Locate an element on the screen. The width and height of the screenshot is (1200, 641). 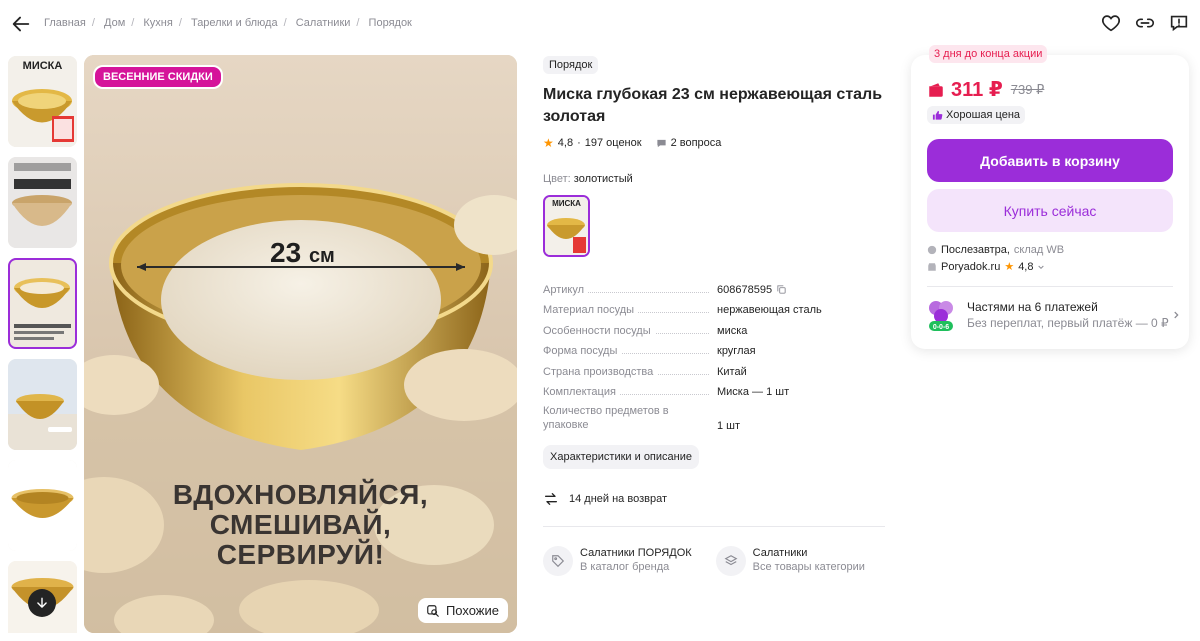
spec-key: Особенности посуды is located at coordinates (599, 330).